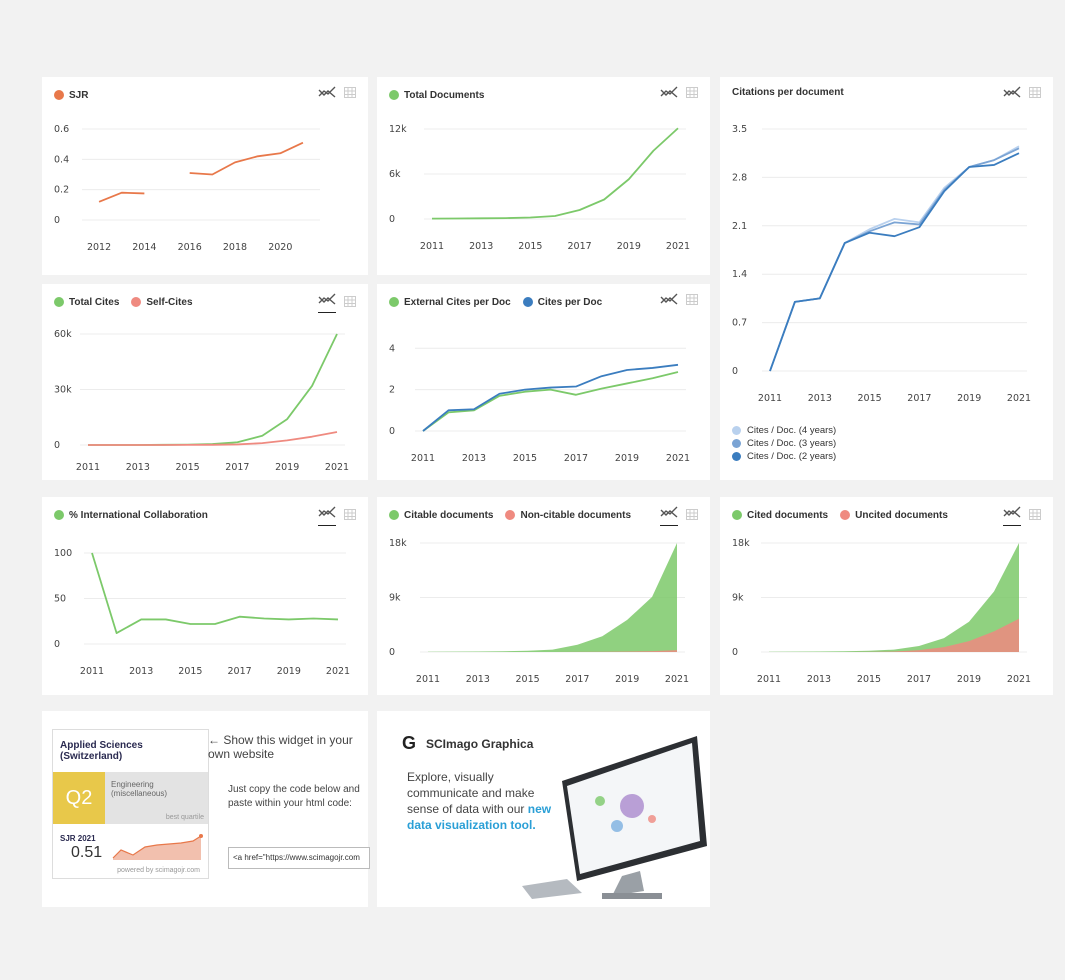 The width and height of the screenshot is (1065, 980). What do you see at coordinates (60, 599) in the screenshot?
I see `y-tick-label: 50` at bounding box center [60, 599].